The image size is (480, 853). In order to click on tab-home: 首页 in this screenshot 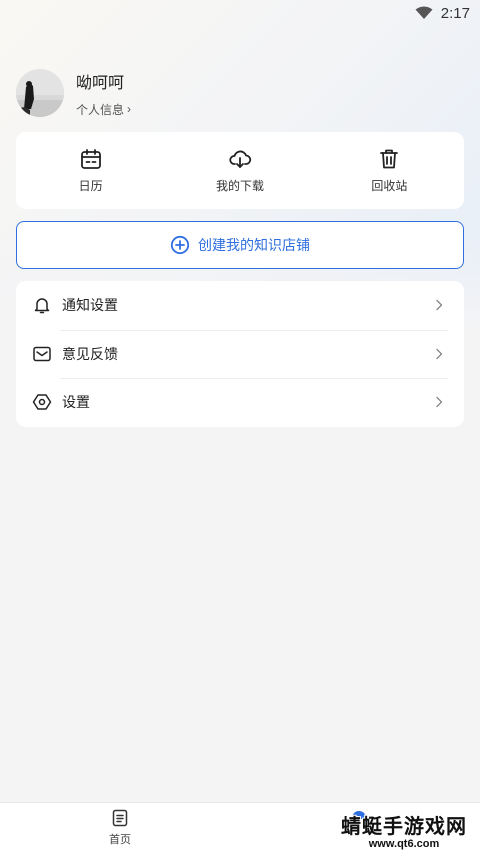, I will do `click(120, 828)`.